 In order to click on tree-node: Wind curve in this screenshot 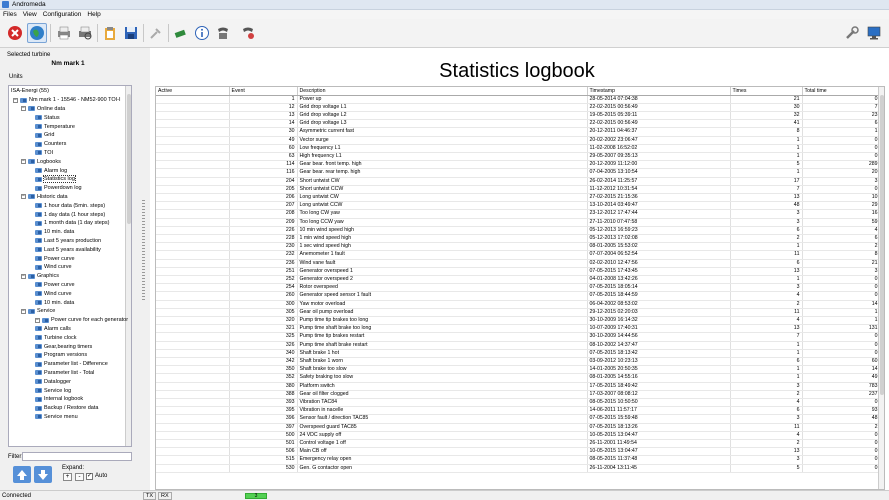, I will do `click(53, 293)`.